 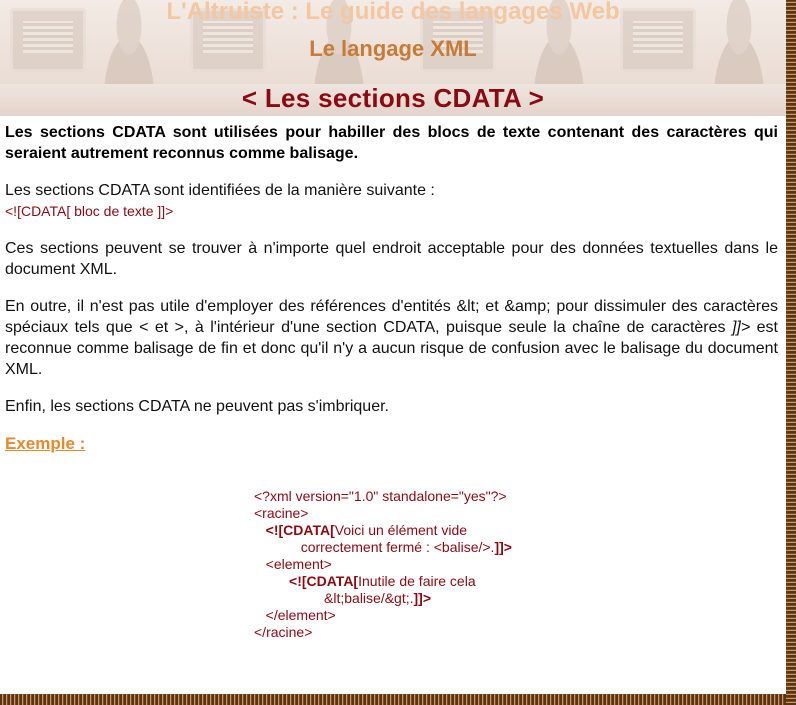 I want to click on page-title: < Les sections CDATA >, so click(x=393, y=98).